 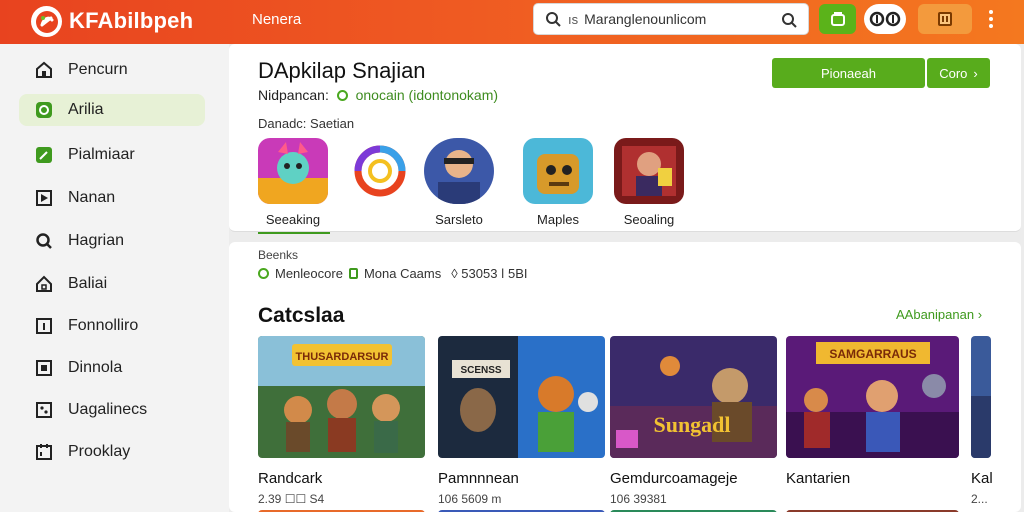 What do you see at coordinates (294, 233) in the screenshot?
I see `active-underline` at bounding box center [294, 233].